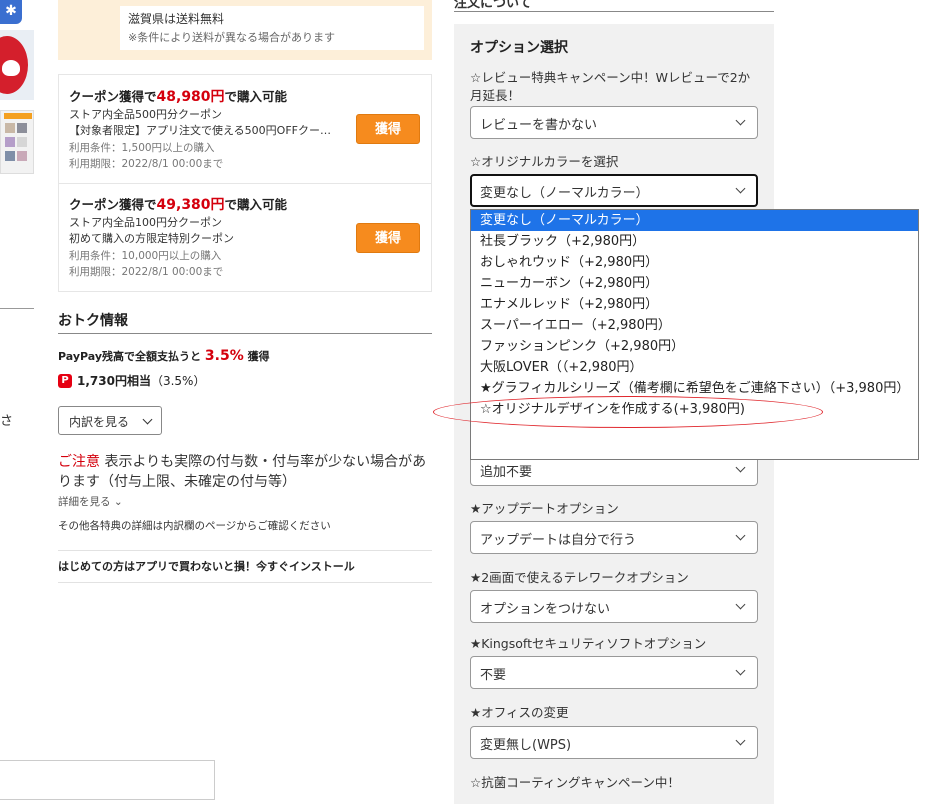  Describe the element at coordinates (694, 325) in the screenshot. I see `dropdown-option: スーパーイエロー（+2,980円）` at that location.